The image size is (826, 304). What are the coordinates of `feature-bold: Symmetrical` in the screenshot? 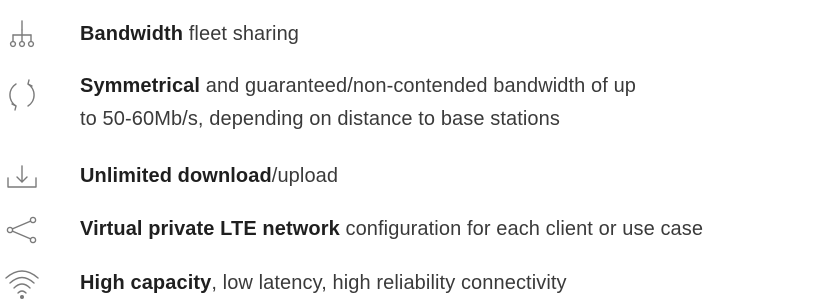 It's located at (140, 86).